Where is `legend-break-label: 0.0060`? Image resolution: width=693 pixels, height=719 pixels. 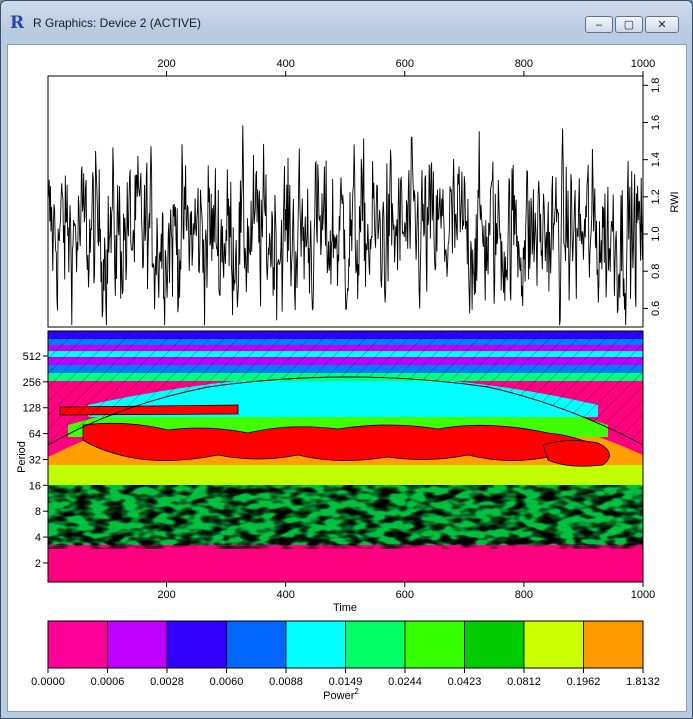
legend-break-label: 0.0060 is located at coordinates (227, 682).